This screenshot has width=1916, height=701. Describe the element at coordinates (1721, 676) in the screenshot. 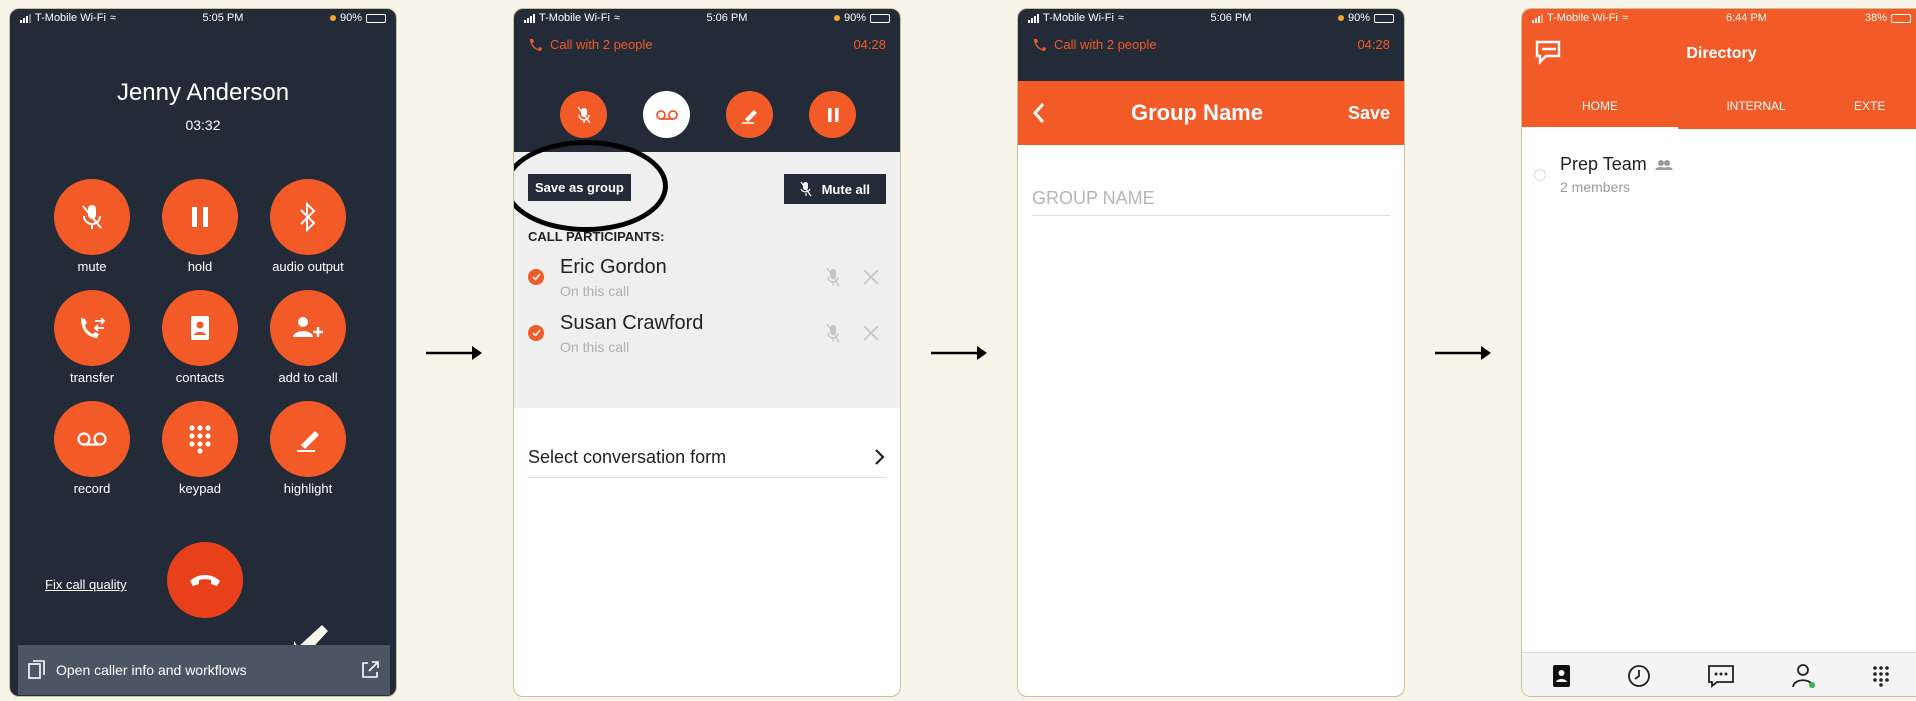

I see `messages-icon` at that location.